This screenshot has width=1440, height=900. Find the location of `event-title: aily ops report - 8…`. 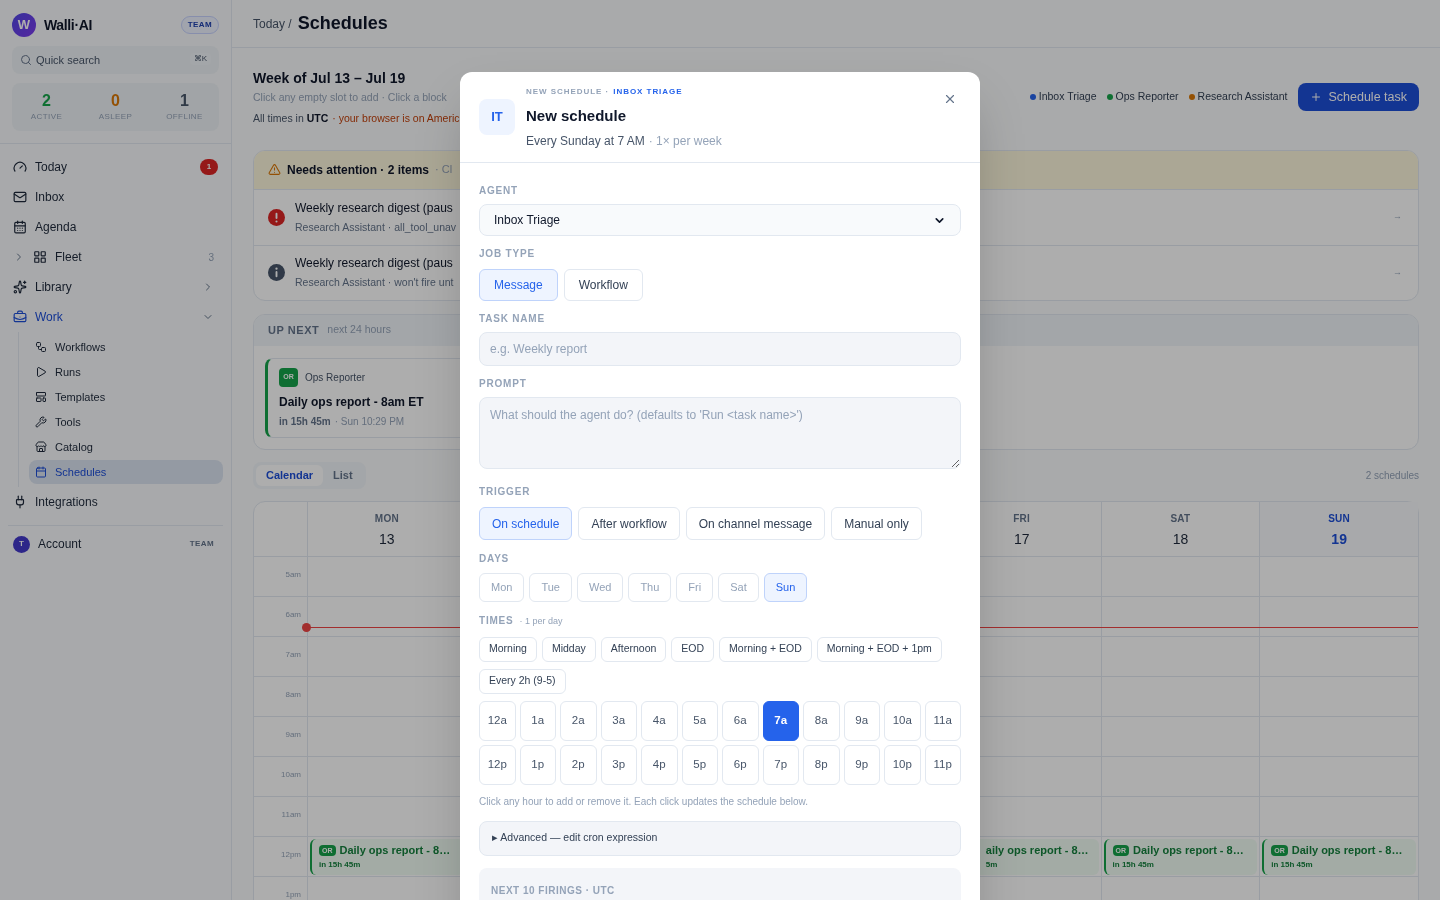

event-title: aily ops report - 8… is located at coordinates (1037, 850).